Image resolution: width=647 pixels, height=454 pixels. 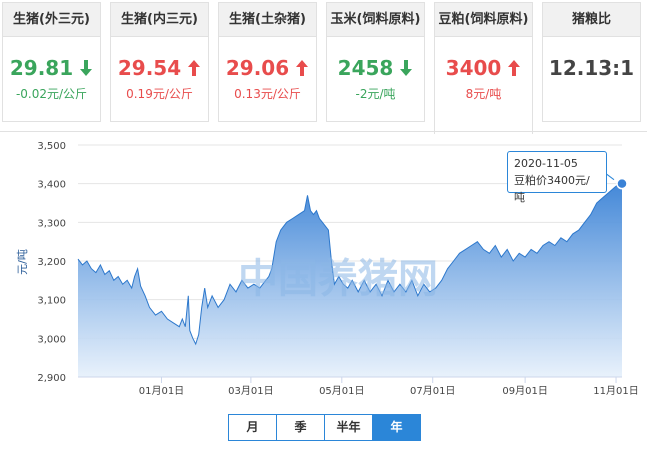 What do you see at coordinates (267, 94) in the screenshot?
I see `card-change: 0.13元/公斤` at bounding box center [267, 94].